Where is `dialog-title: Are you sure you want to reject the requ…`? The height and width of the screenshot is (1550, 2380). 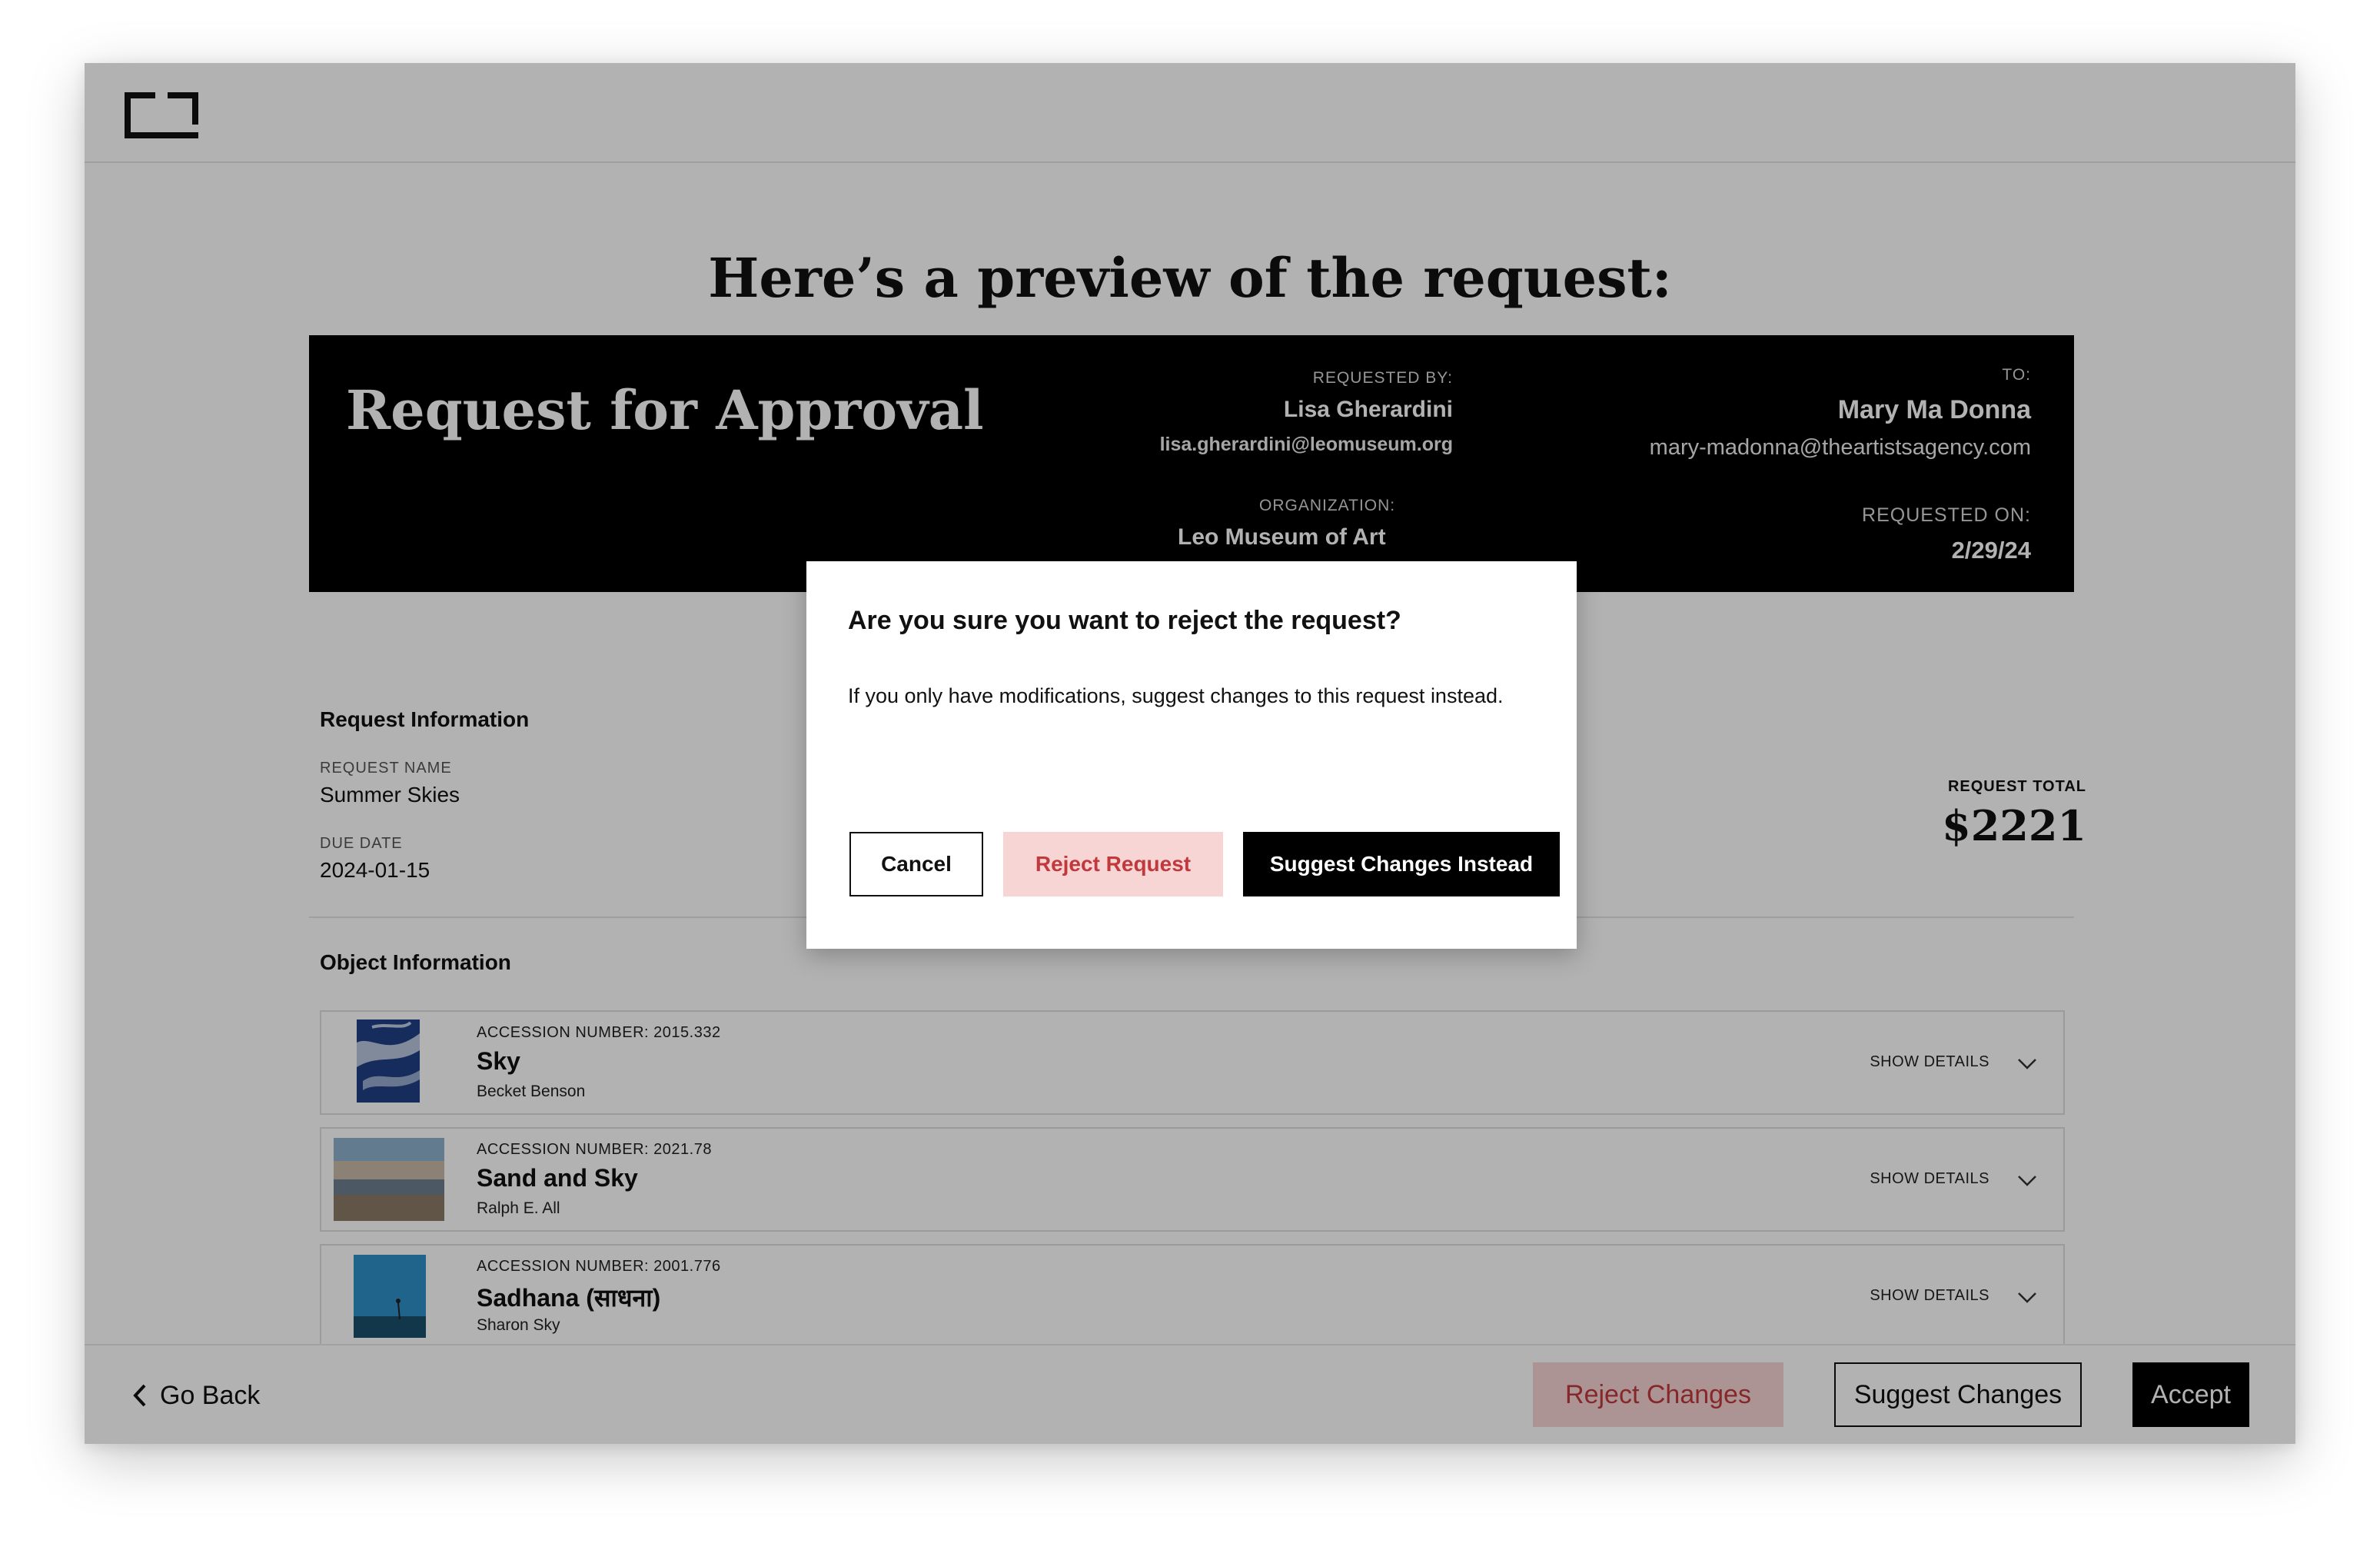 dialog-title: Are you sure you want to reject the requ… is located at coordinates (1124, 620).